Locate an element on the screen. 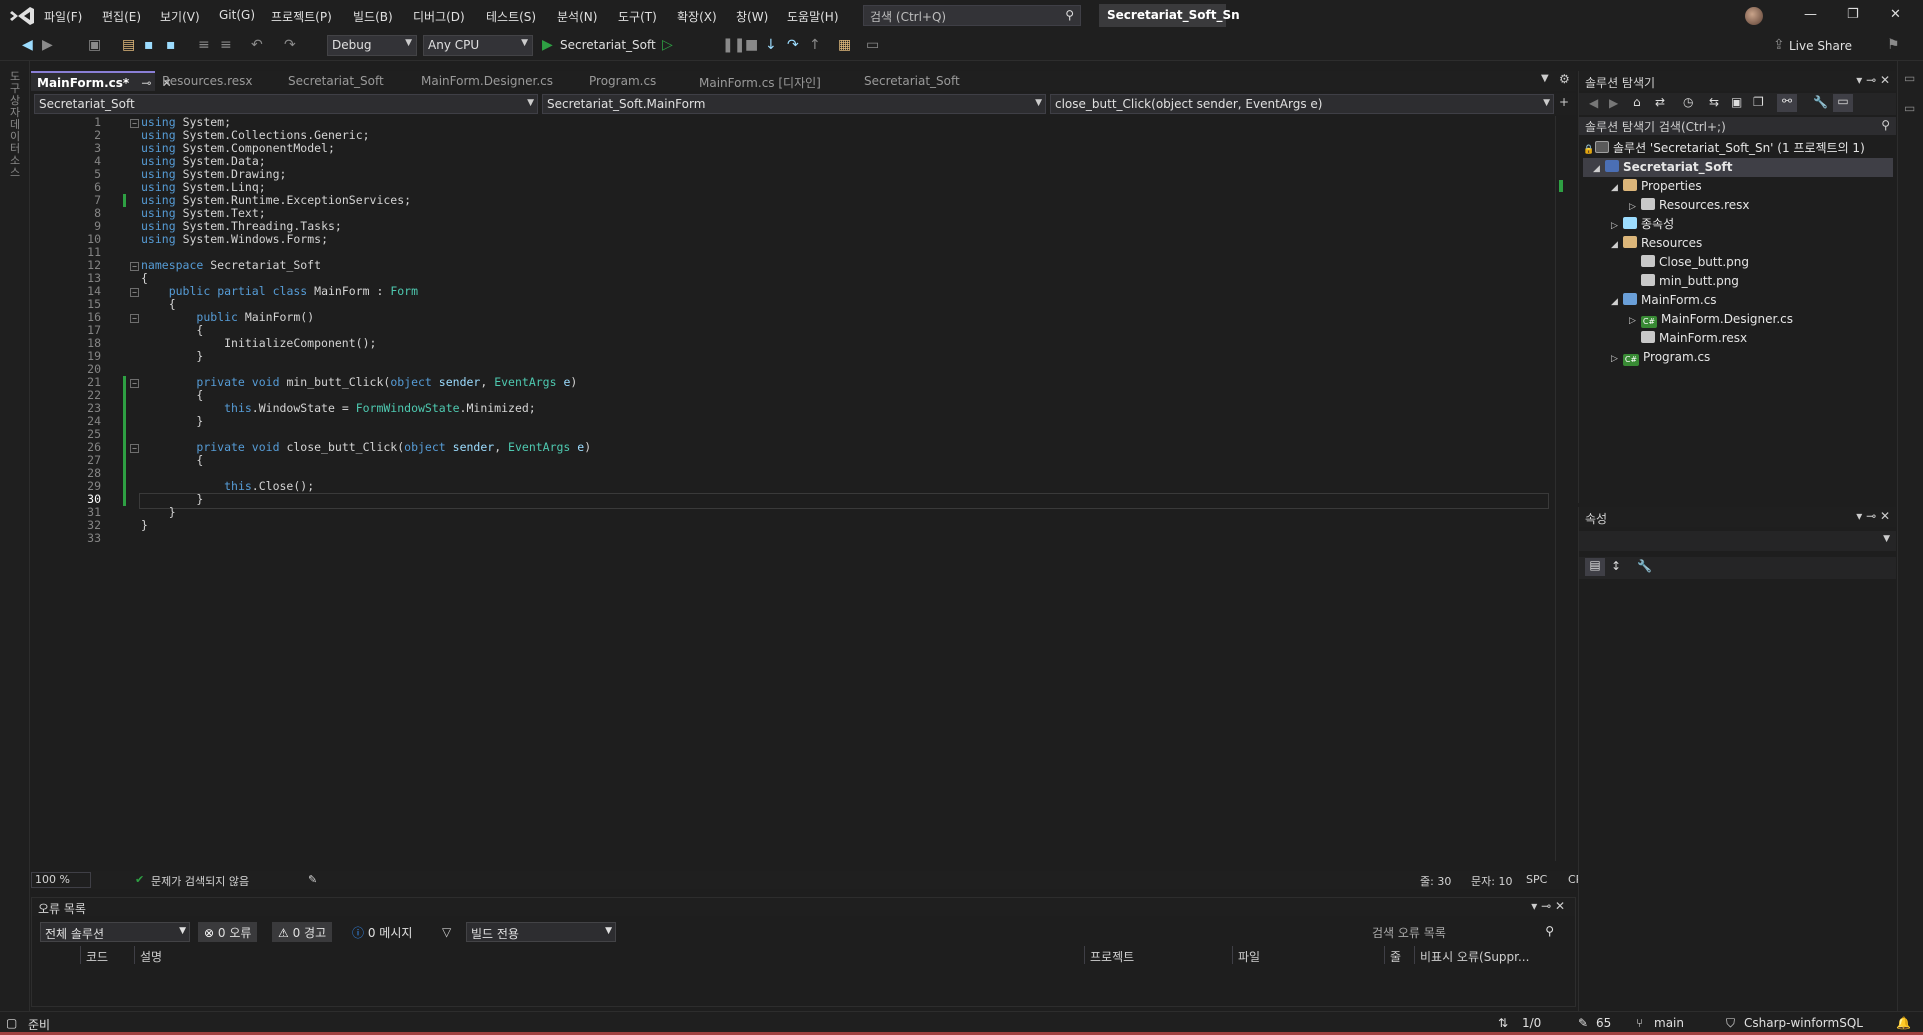  editor-scrollbar is located at coordinates (1562, 488).